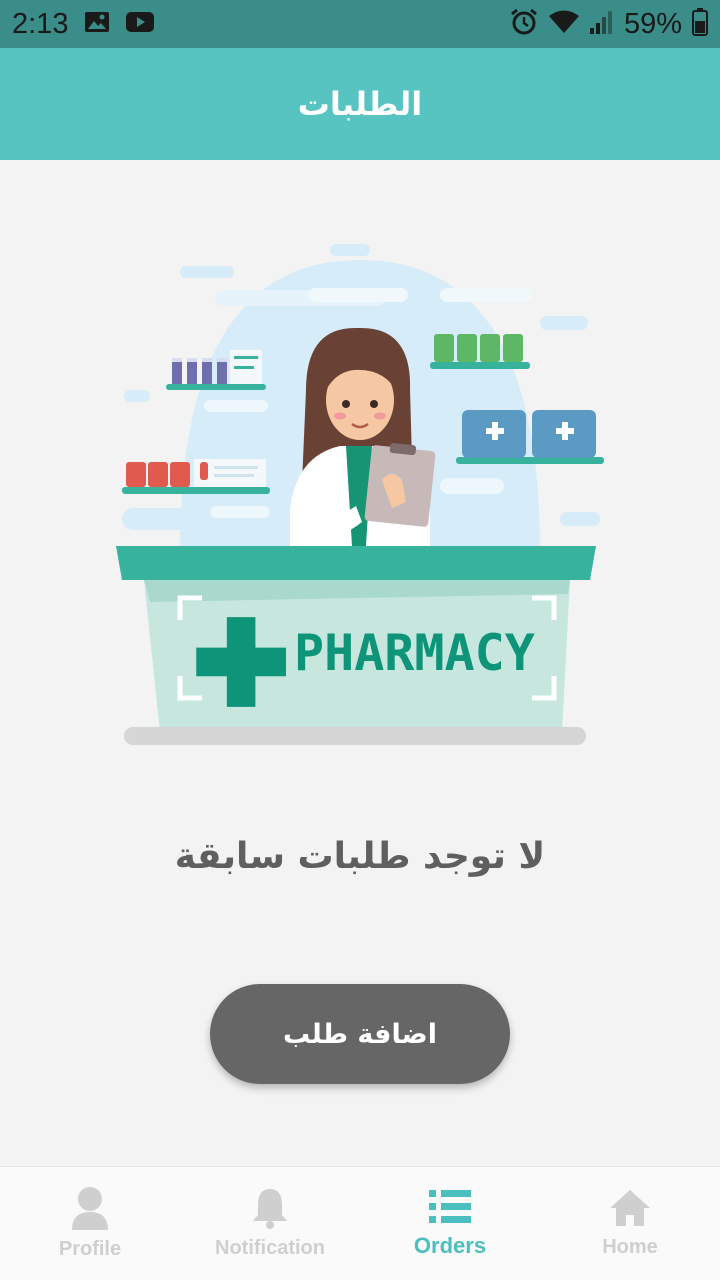  I want to click on person-icon, so click(90, 1210).